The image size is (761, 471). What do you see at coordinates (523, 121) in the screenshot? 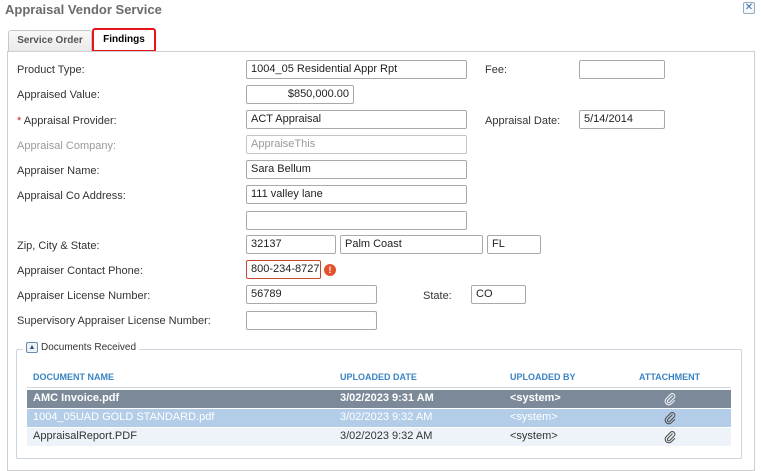
I see `appraisal-date-label: Appraisal Date:` at bounding box center [523, 121].